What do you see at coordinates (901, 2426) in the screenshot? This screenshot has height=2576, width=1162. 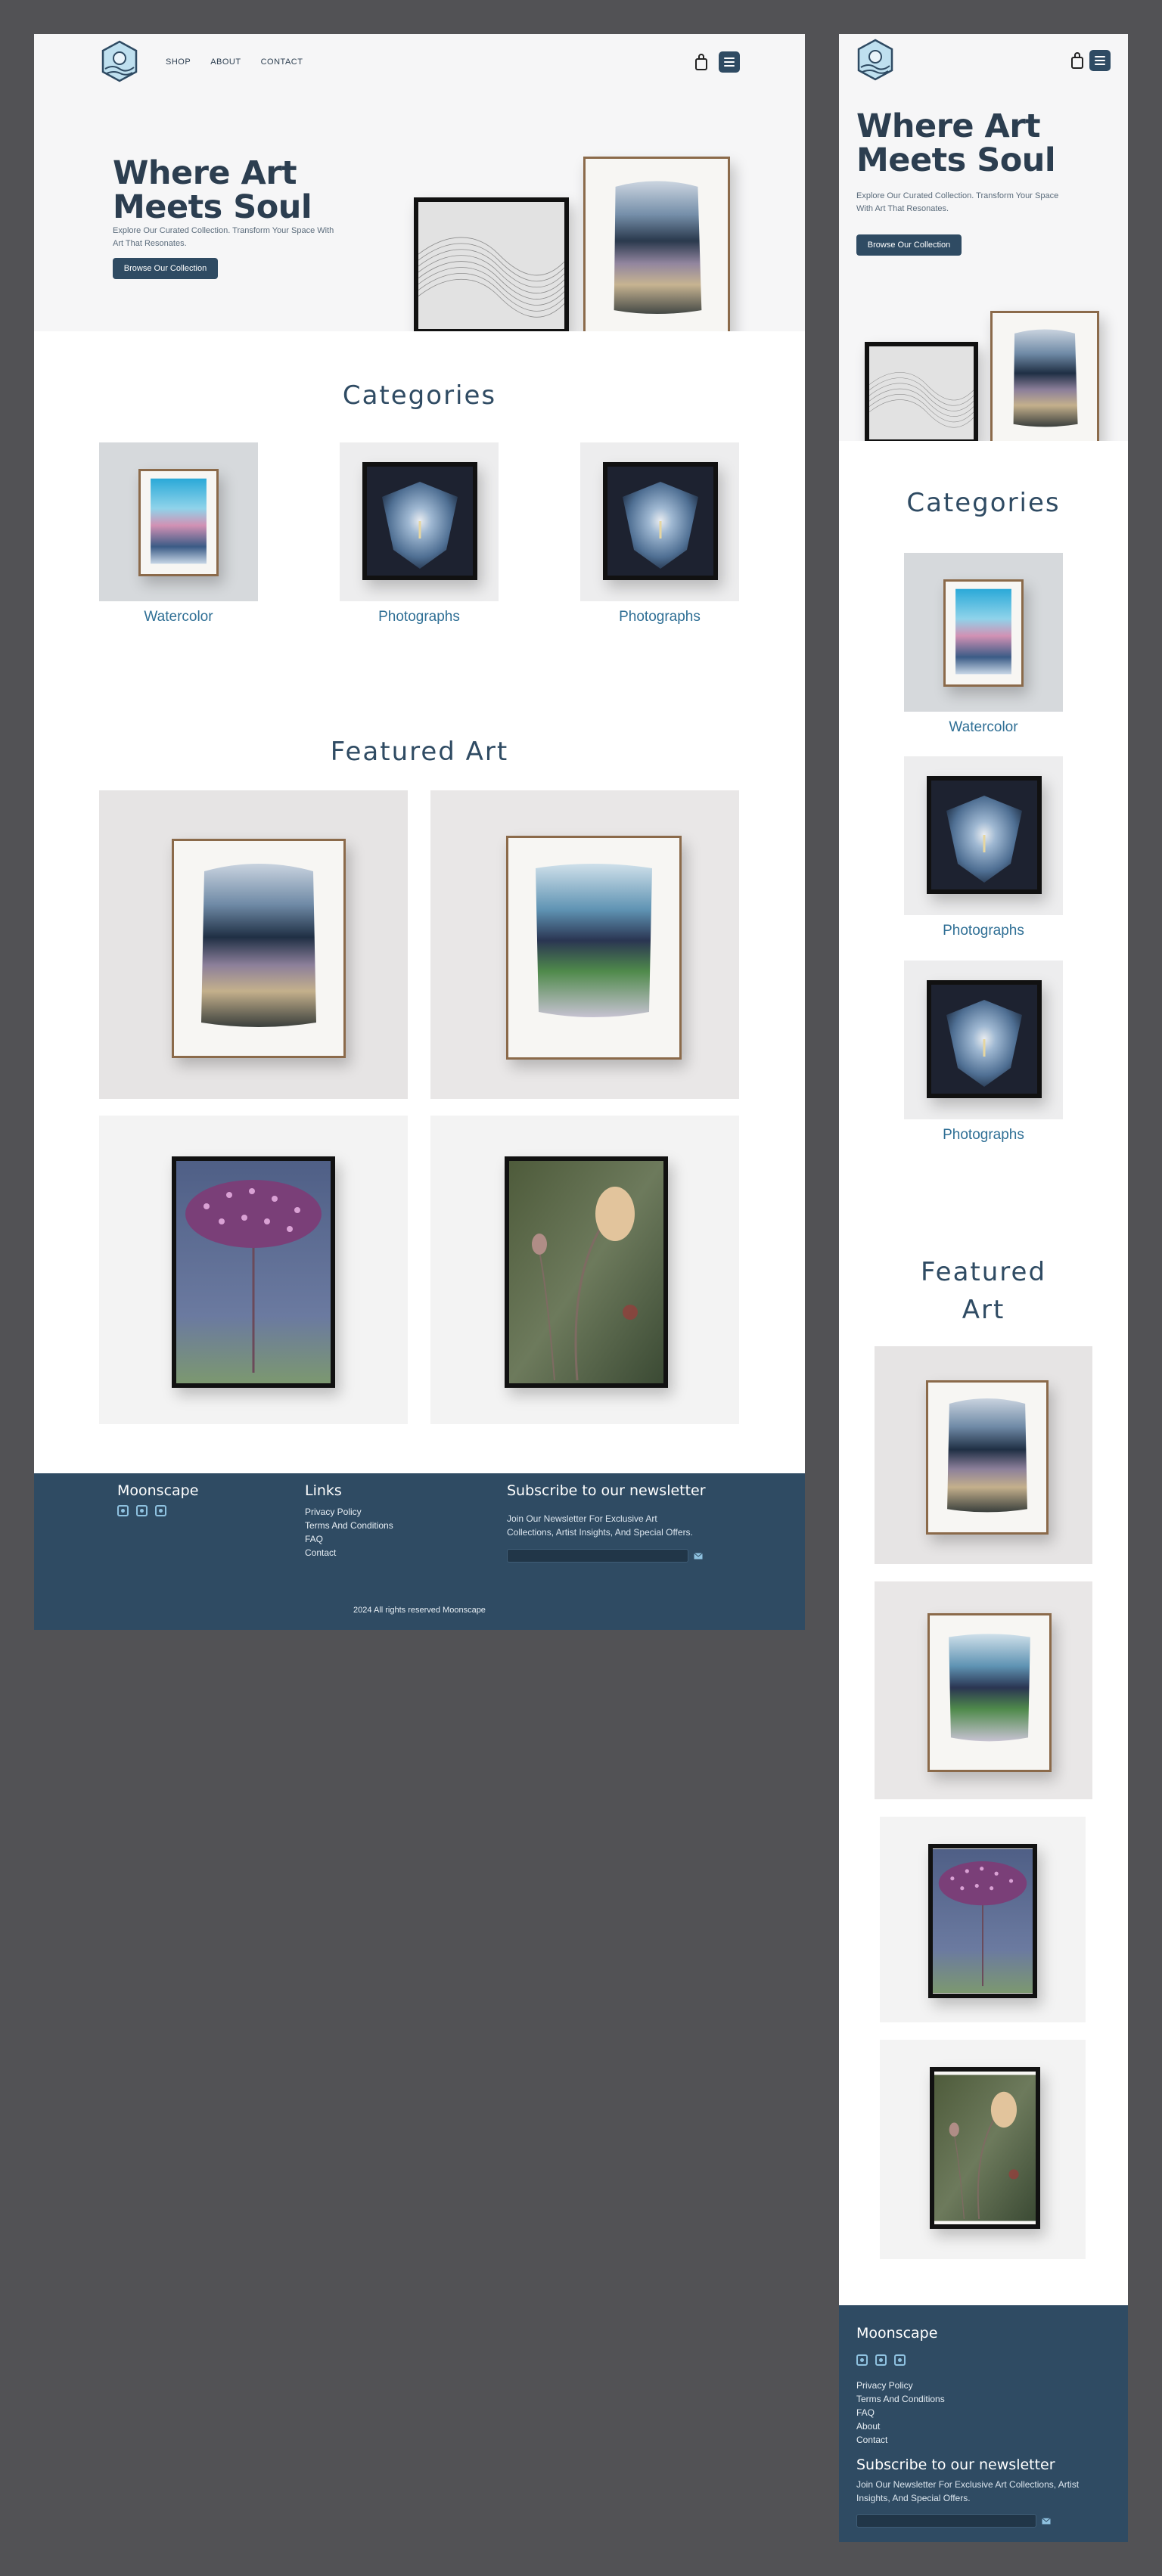 I see `footer-link-about: About` at bounding box center [901, 2426].